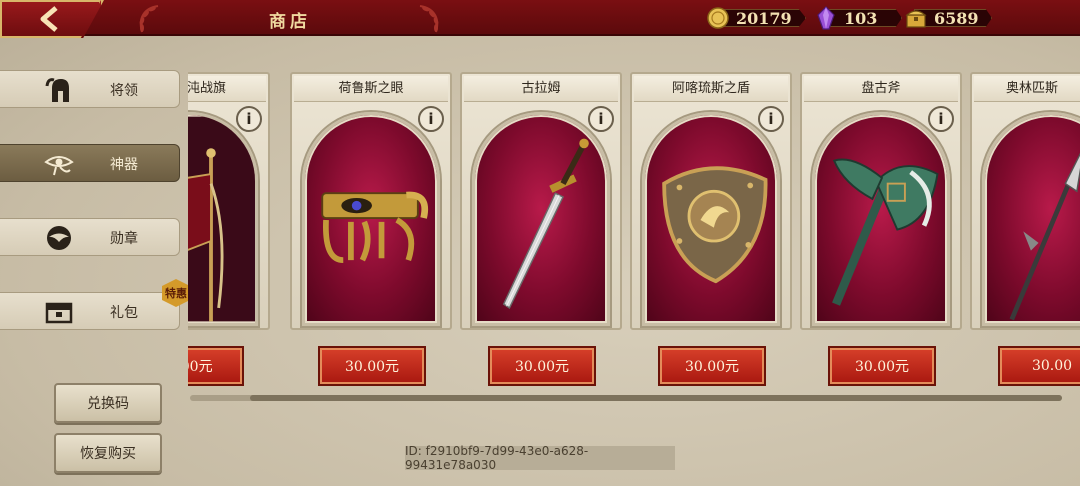  I want to click on eagle-emblem-icon, so click(59, 238).